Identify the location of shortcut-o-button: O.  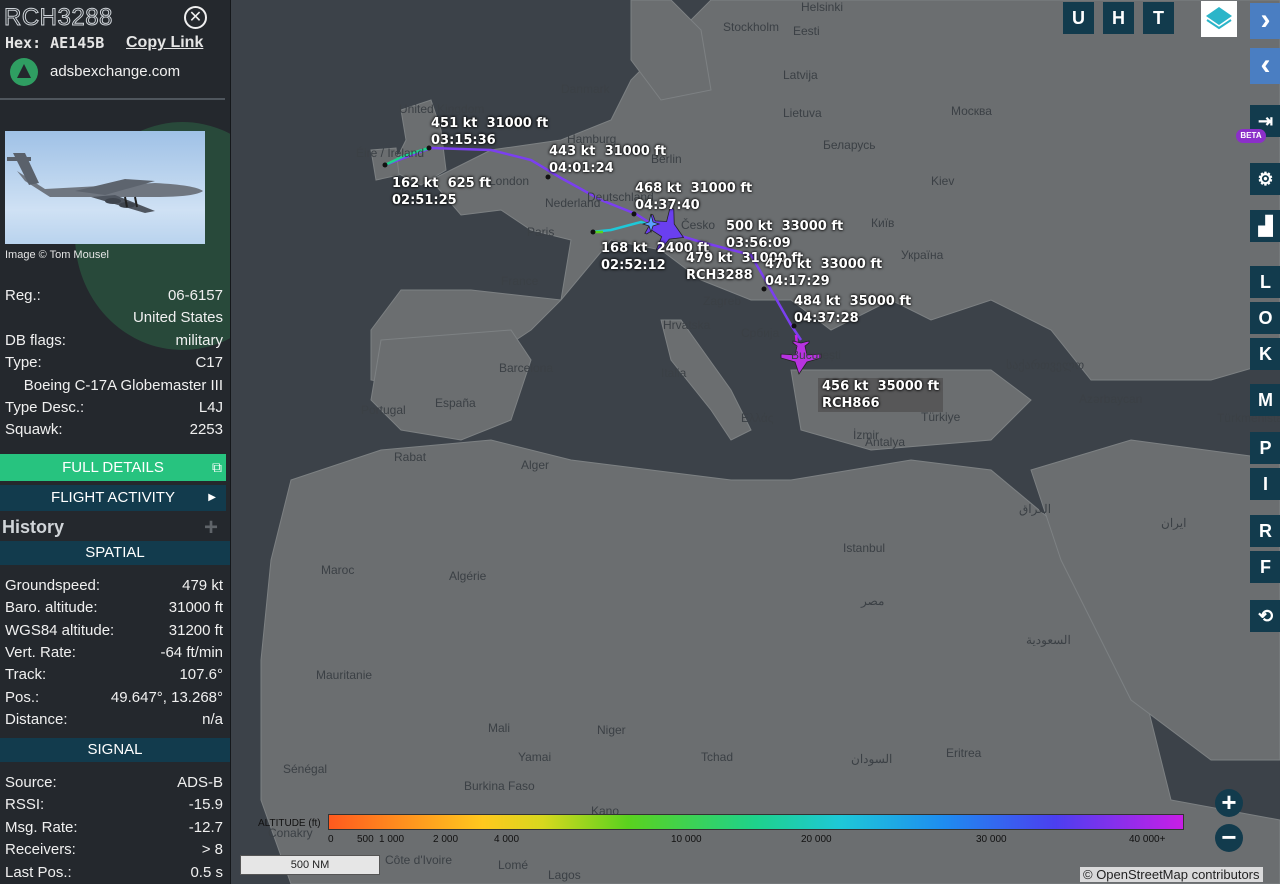
(1265, 318).